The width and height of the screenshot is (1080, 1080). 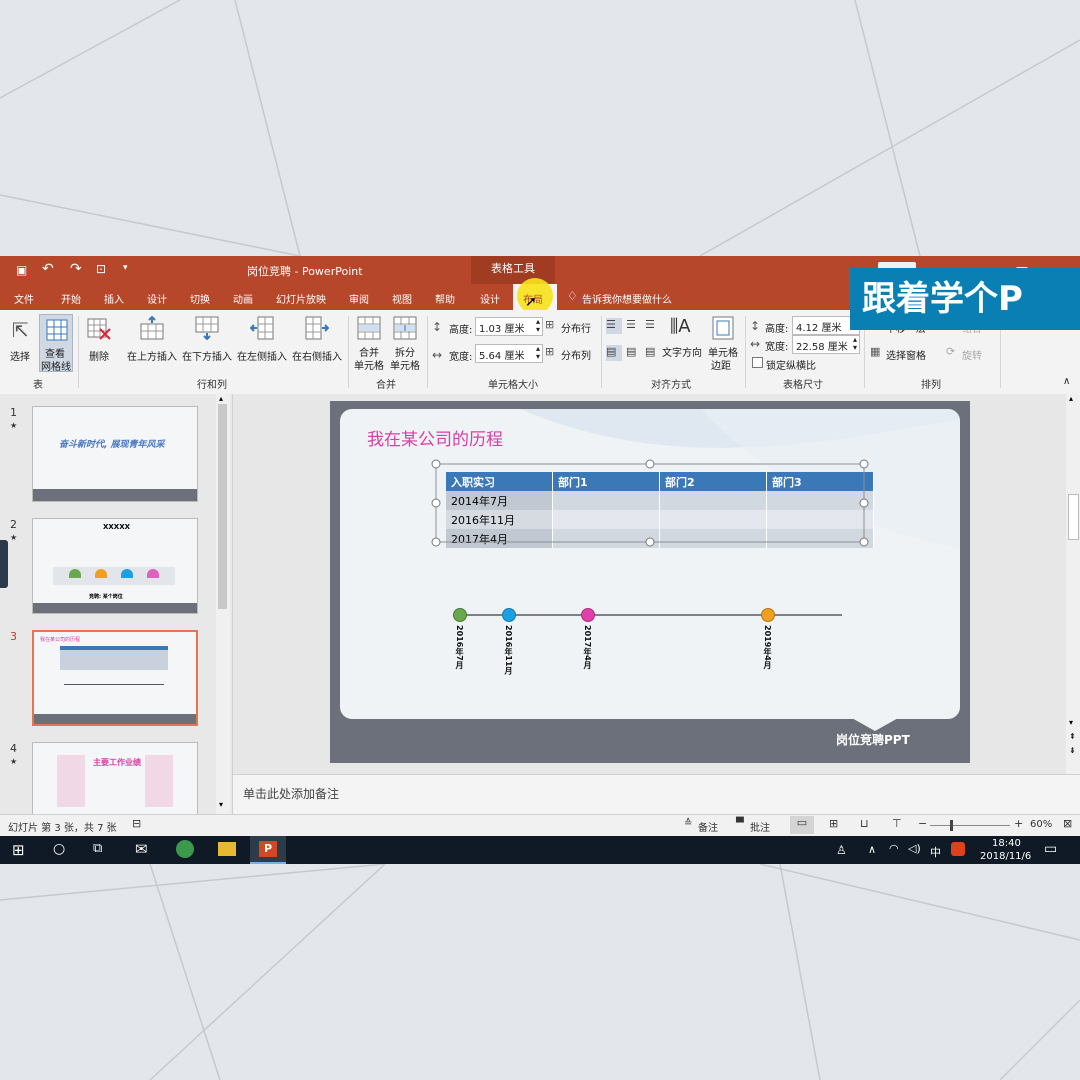 I want to click on clock-date: 2018/11/6, so click(x=1005, y=856).